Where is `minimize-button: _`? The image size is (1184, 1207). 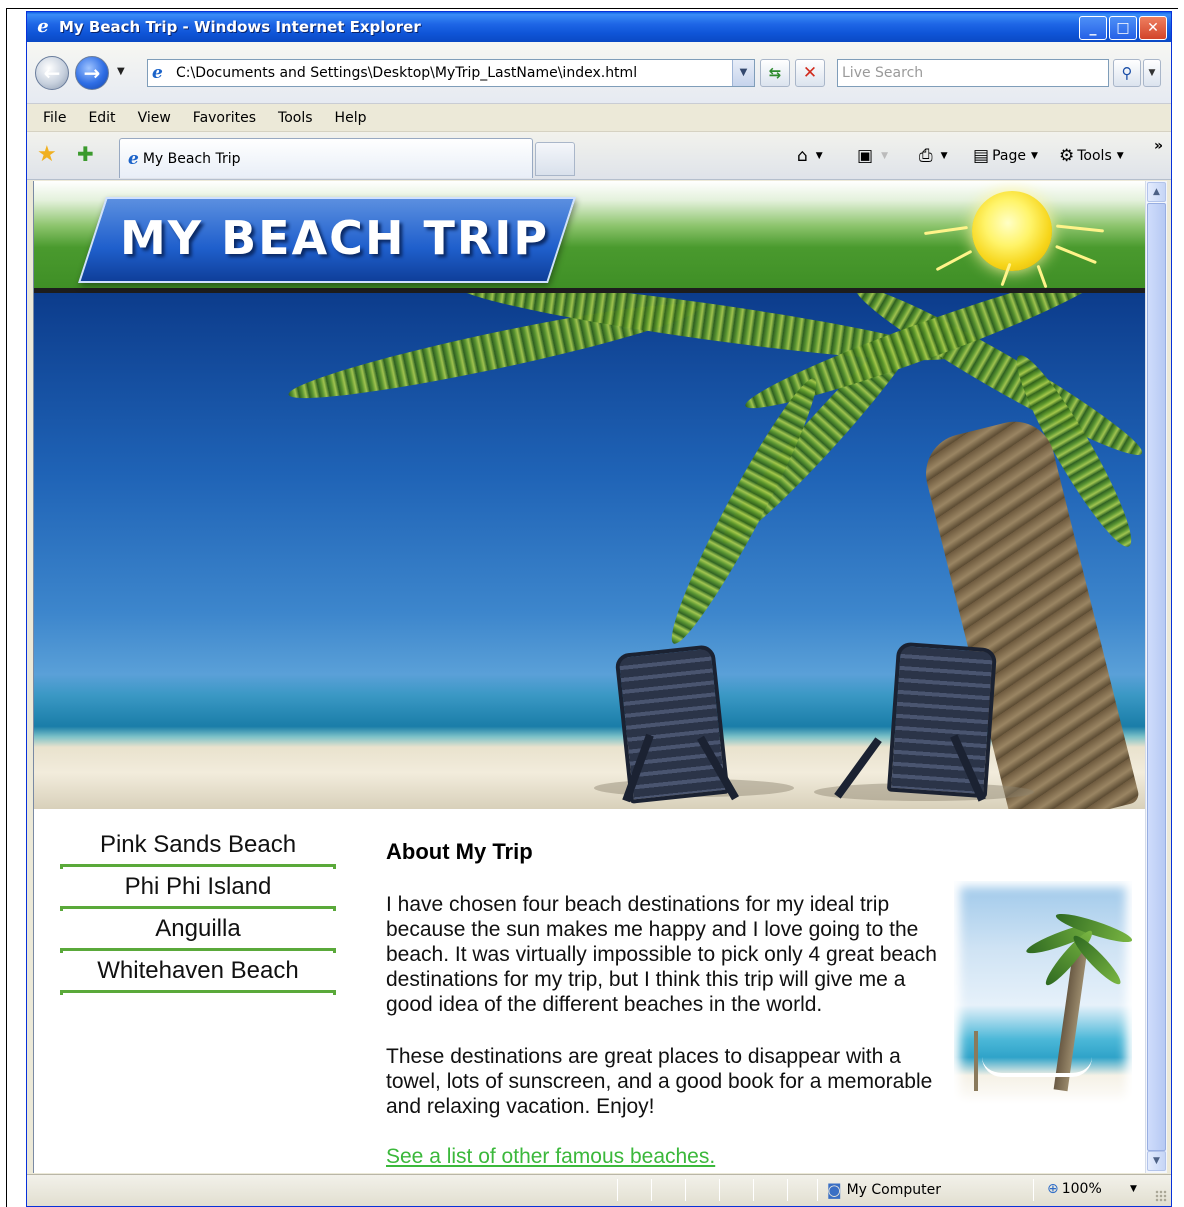
minimize-button: _ is located at coordinates (1093, 28).